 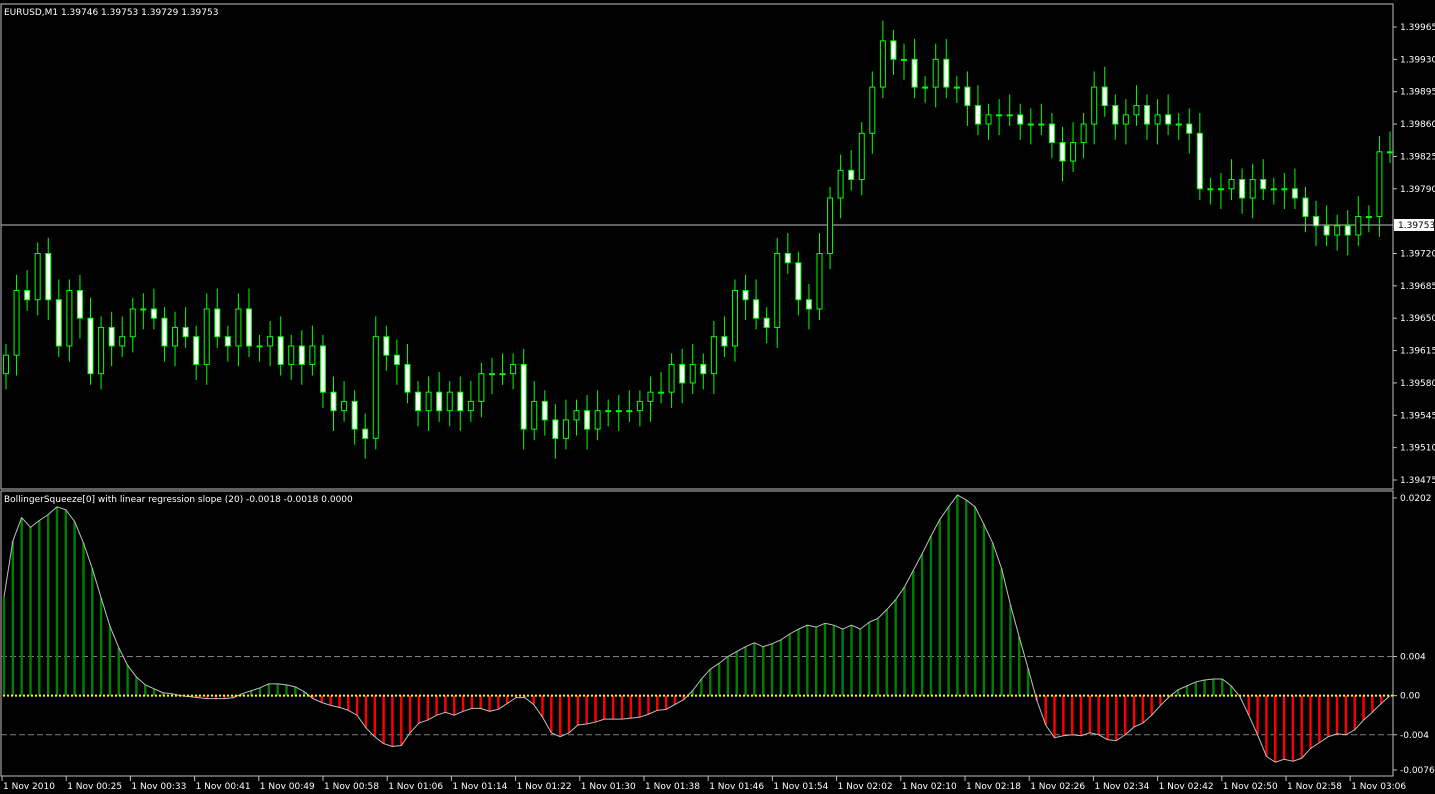 I want to click on indicator-scale-label: -0.004, so click(x=1414, y=736).